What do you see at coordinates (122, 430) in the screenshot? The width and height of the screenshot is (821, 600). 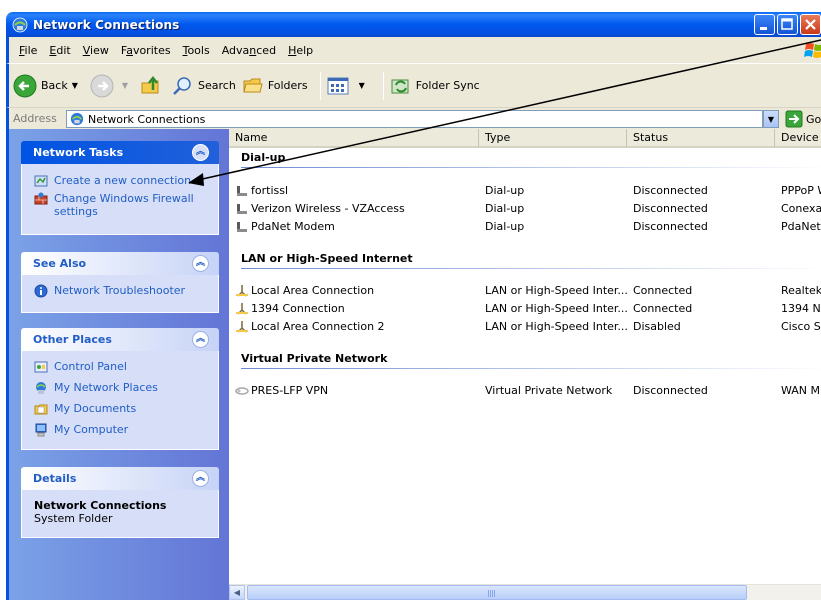 I see `my-computer-link: My Computer` at bounding box center [122, 430].